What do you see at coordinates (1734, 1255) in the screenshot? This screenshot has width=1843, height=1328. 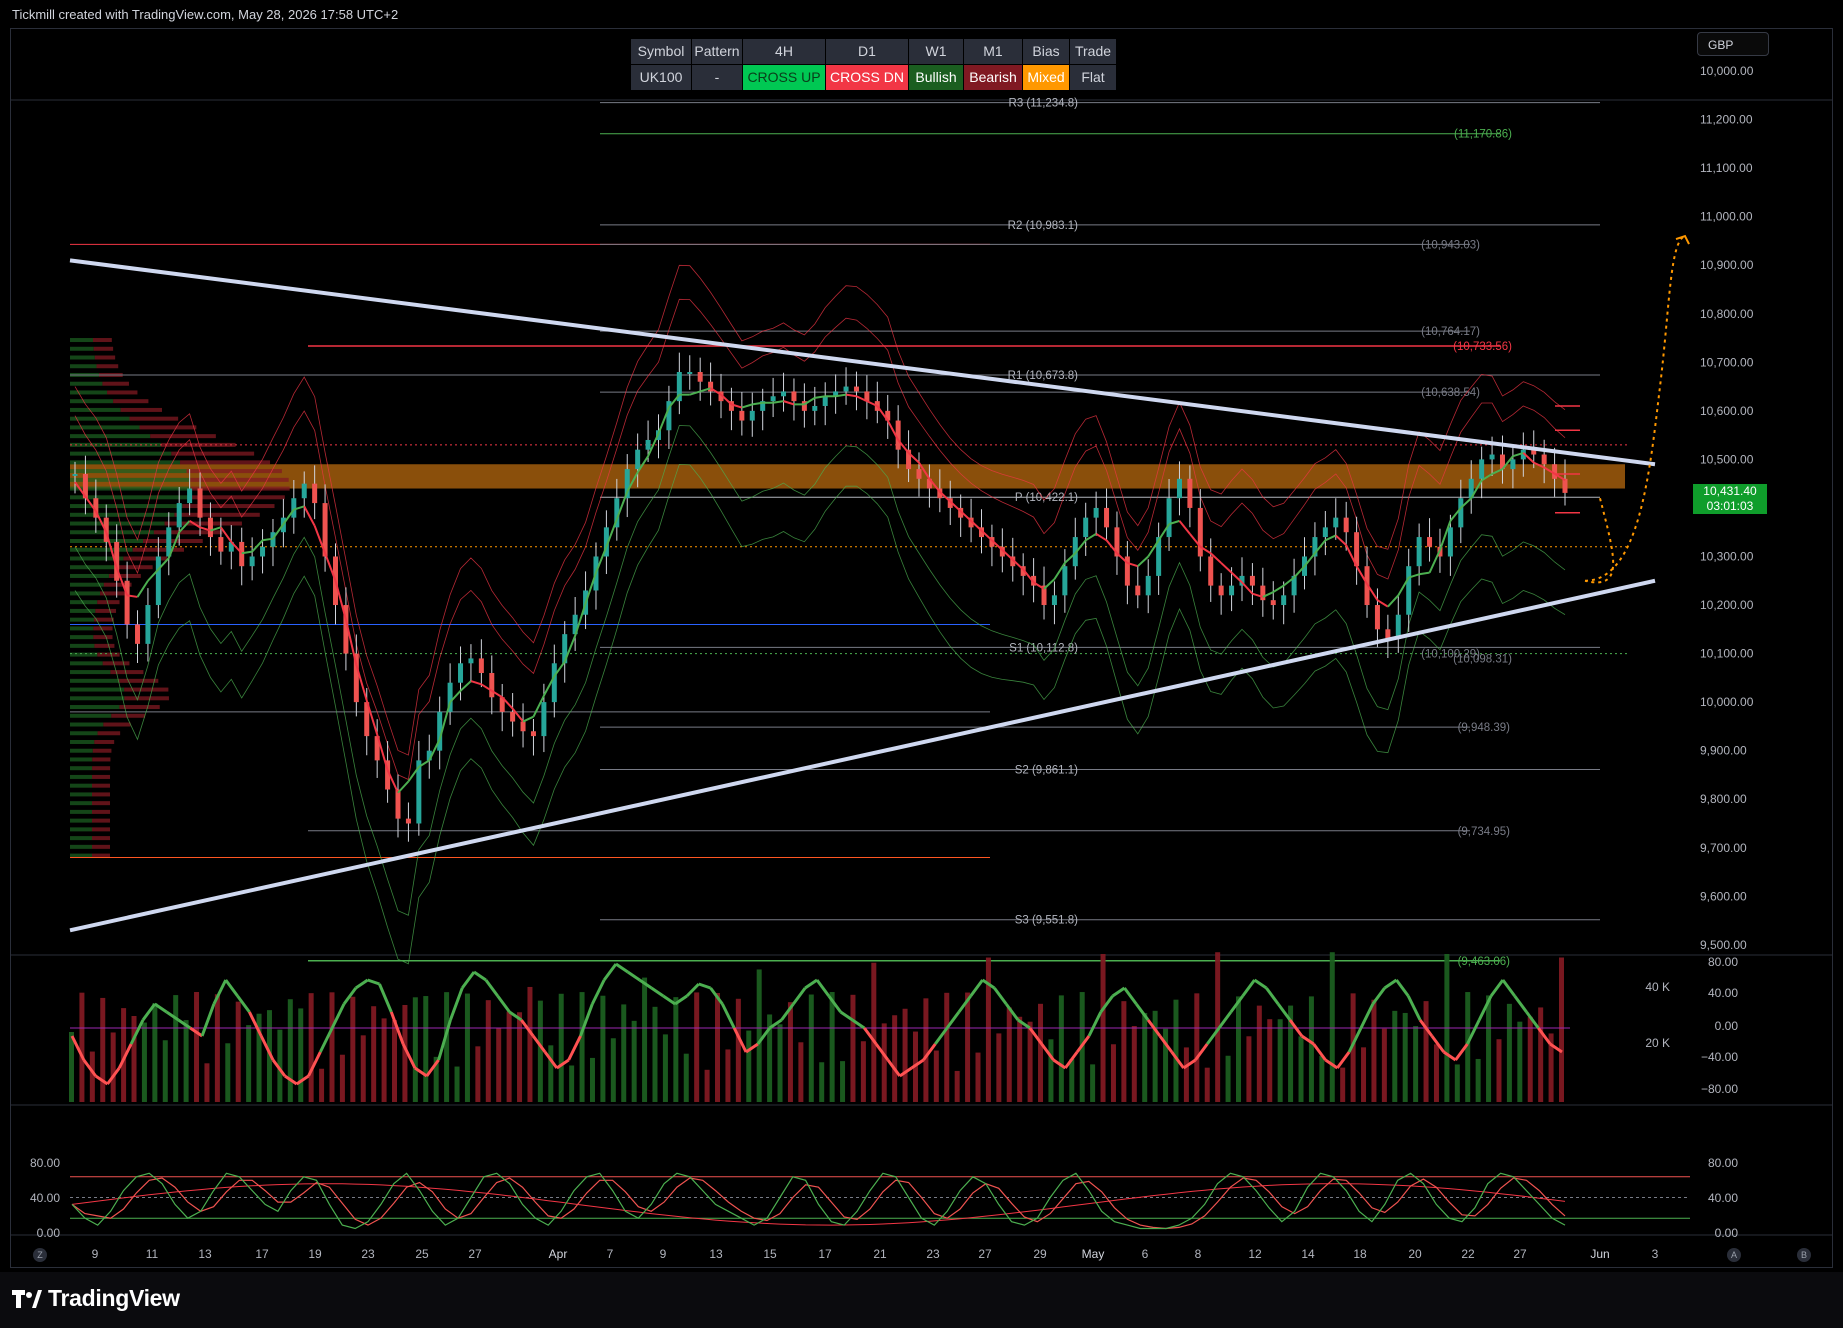 I see `auto-scale-icon: A` at bounding box center [1734, 1255].